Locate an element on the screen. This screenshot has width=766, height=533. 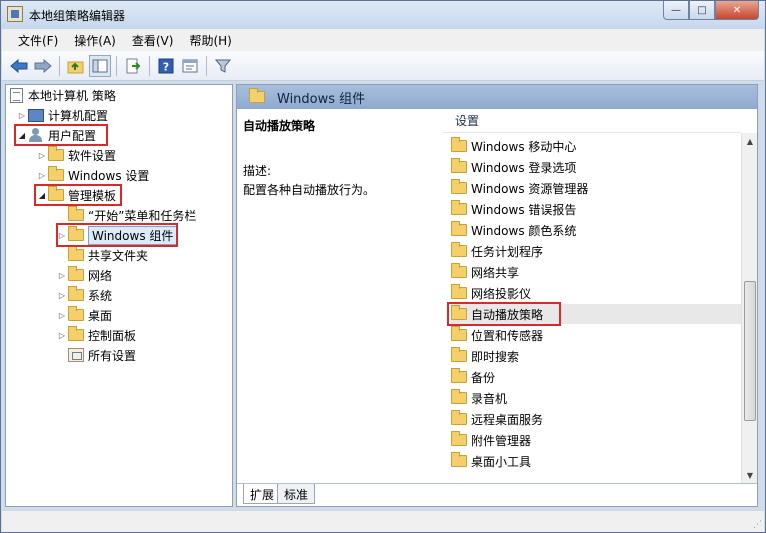
tree-label: 软件设置 is located at coordinates (92, 155).